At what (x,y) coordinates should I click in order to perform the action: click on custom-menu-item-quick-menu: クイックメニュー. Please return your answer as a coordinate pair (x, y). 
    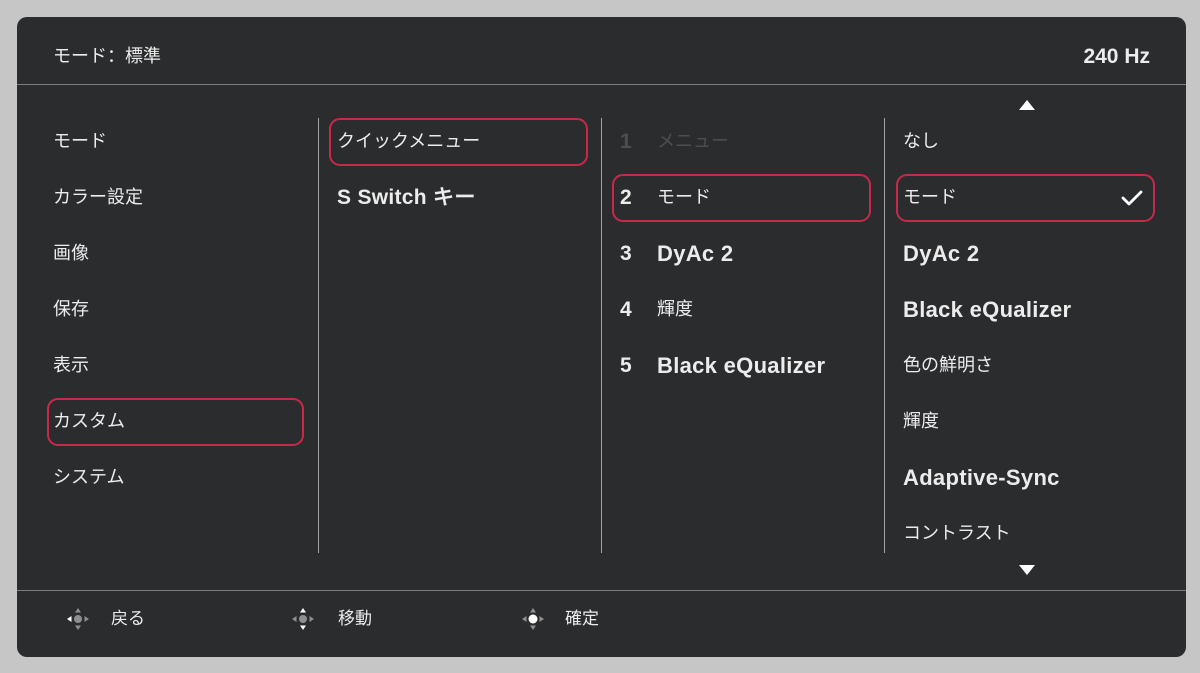
    Looking at the image, I should click on (458, 142).